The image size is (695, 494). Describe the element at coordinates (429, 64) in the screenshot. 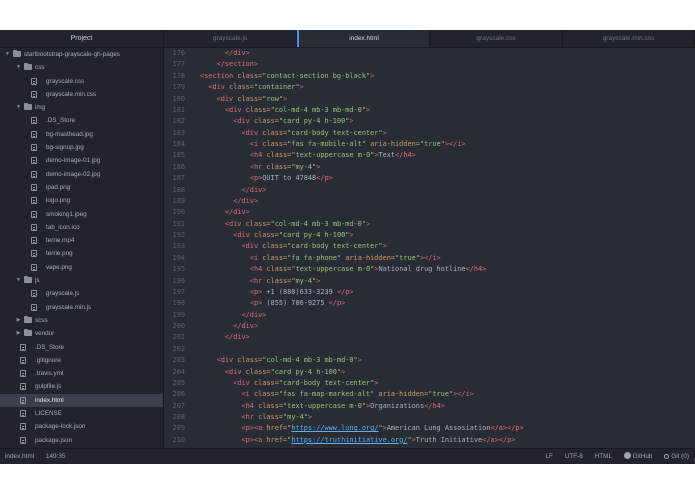

I see `code-line: 177 </section>` at that location.